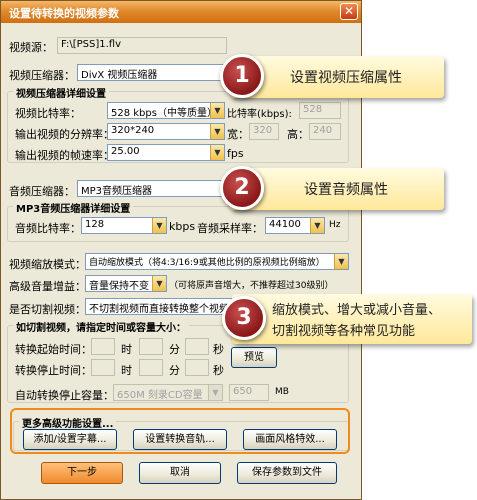  I want to click on stop-second-unit: 秒, so click(218, 370).